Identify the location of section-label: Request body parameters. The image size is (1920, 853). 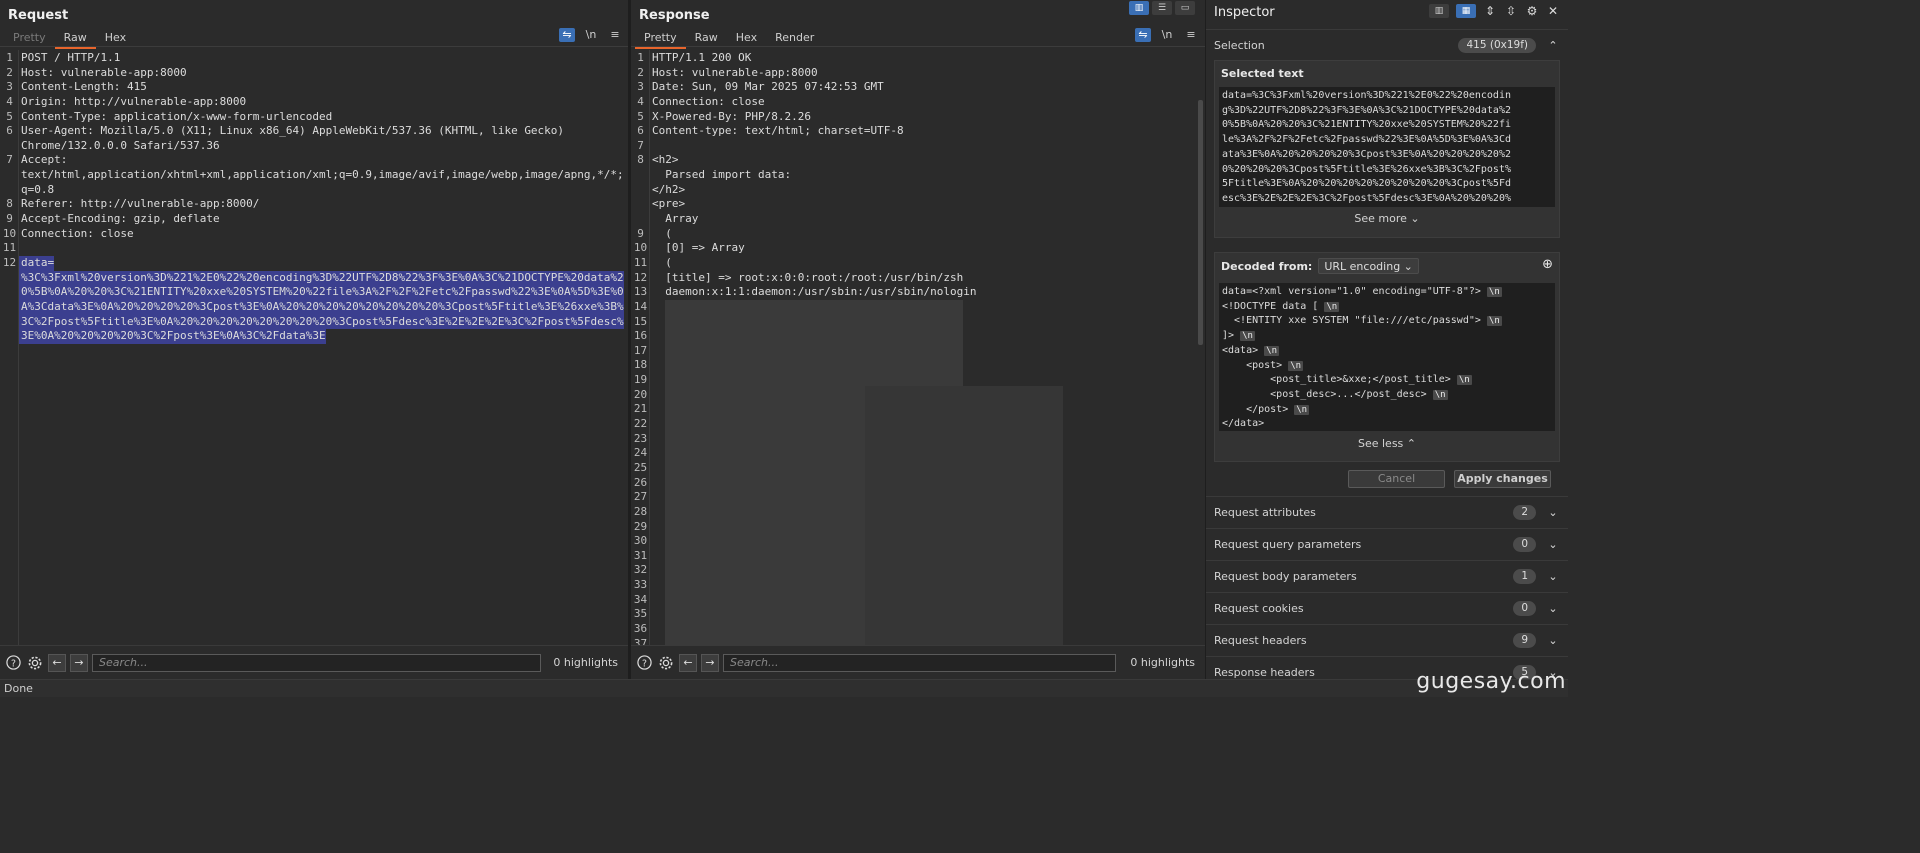
(1285, 576).